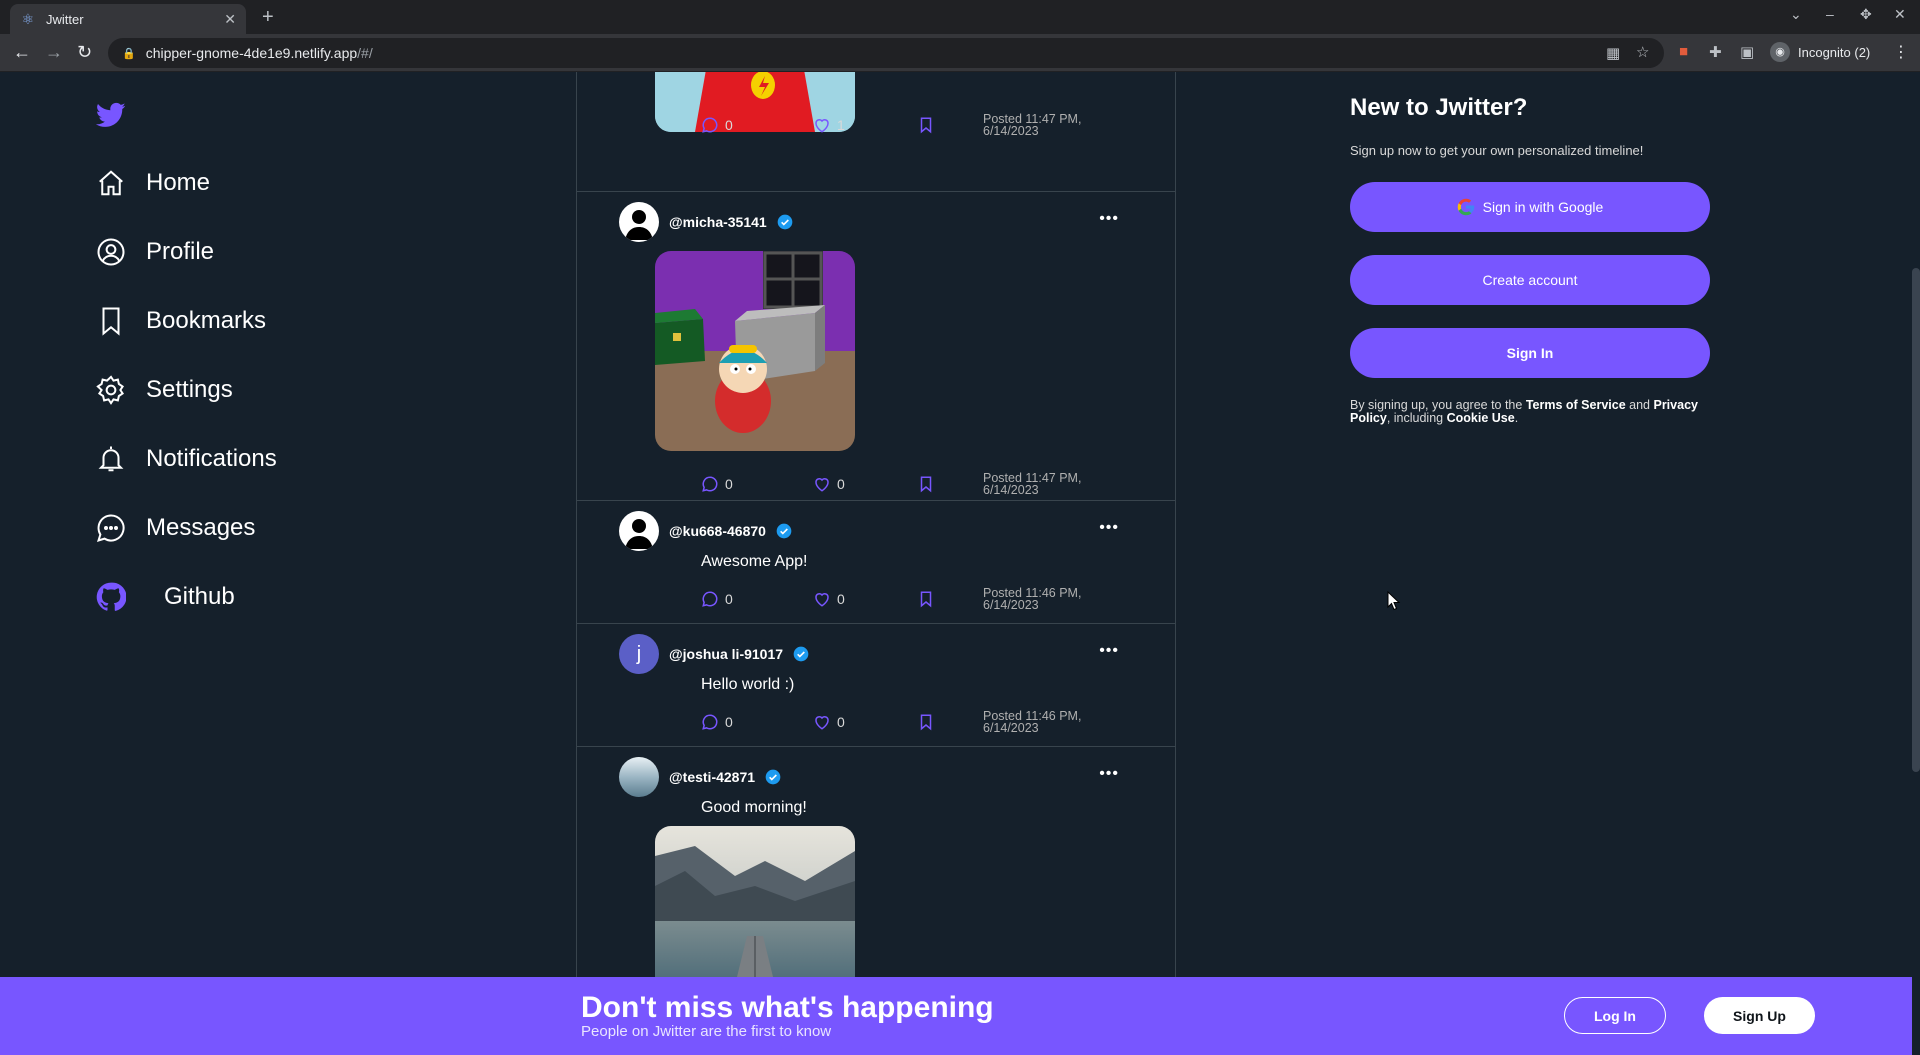 The image size is (1920, 1055). I want to click on browser-menu-icon: ⋮, so click(1901, 52).